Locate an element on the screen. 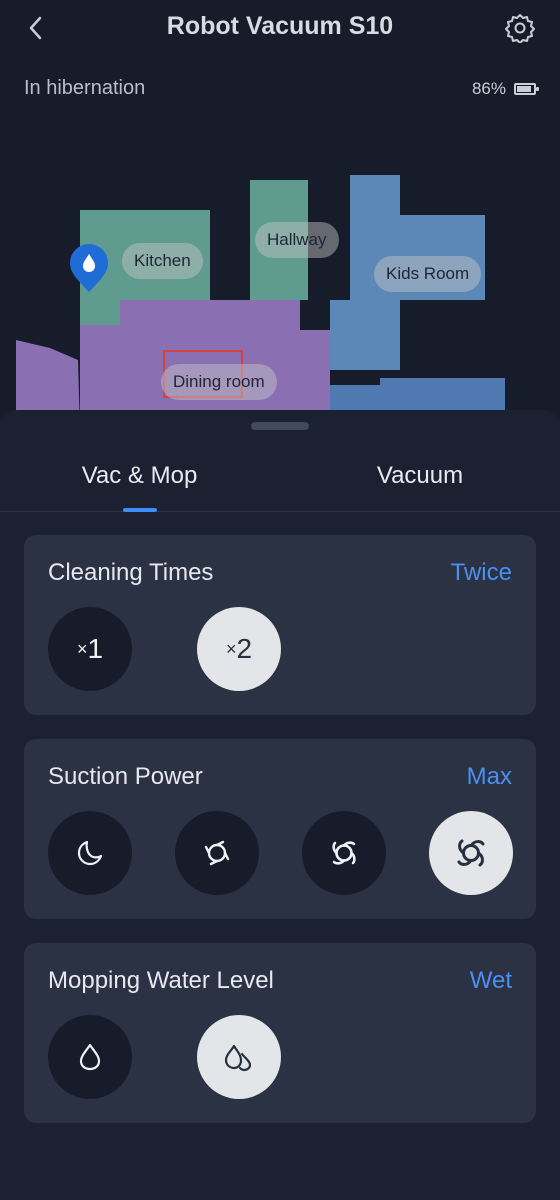 This screenshot has width=560, height=1200. water-high-button is located at coordinates (239, 1057).